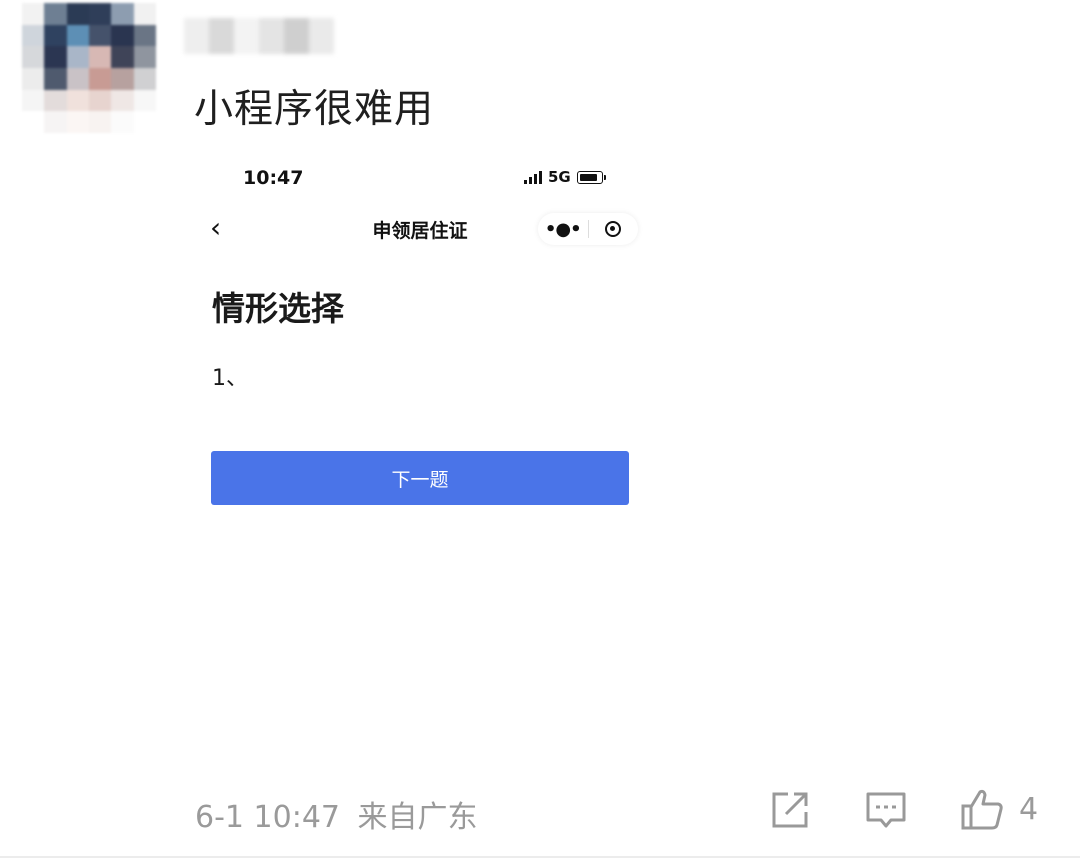  What do you see at coordinates (230, 378) in the screenshot?
I see `question-number: 1、` at bounding box center [230, 378].